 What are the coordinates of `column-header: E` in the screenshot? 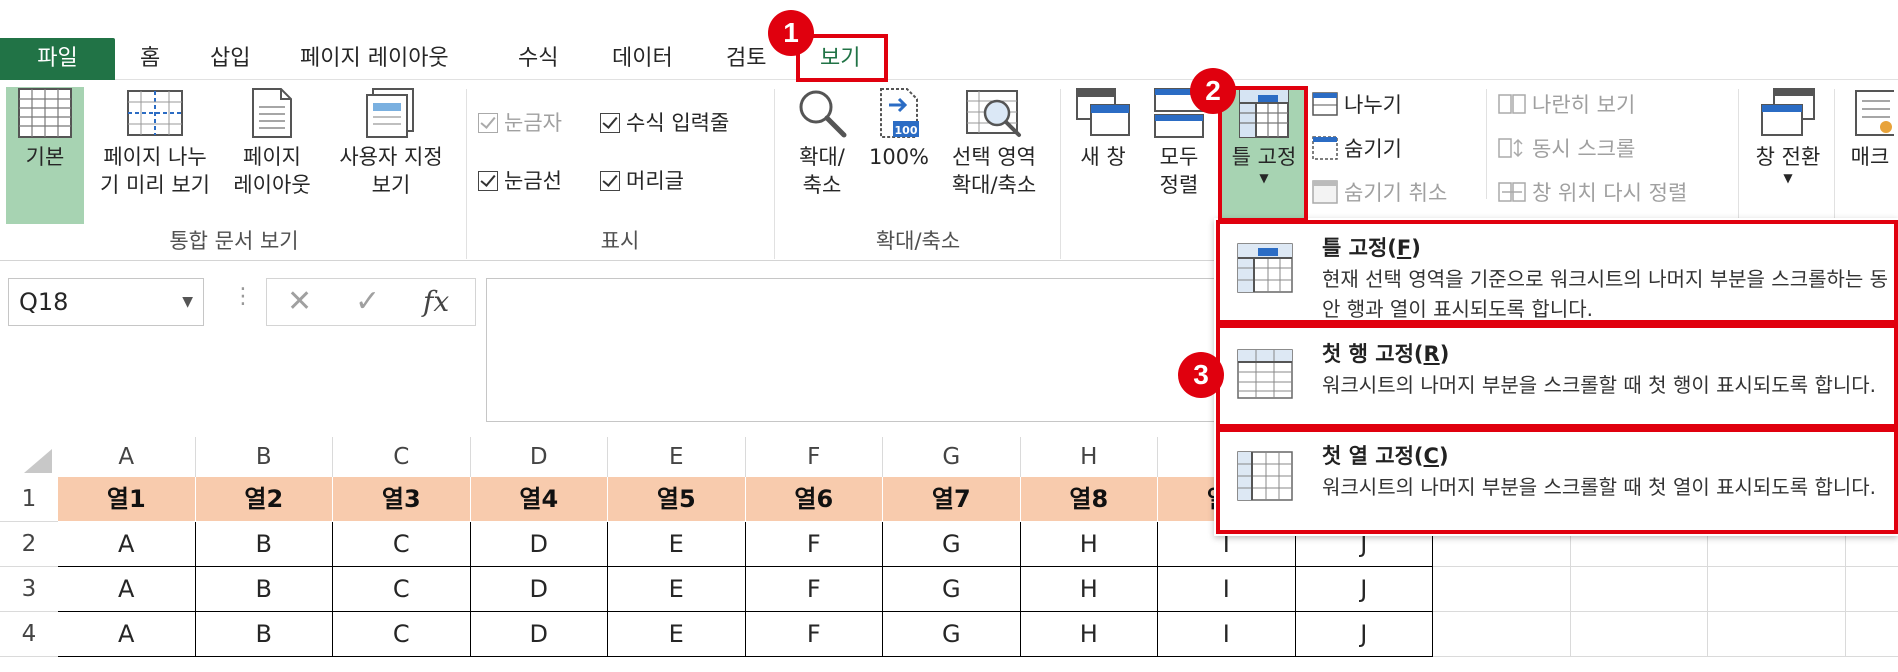 It's located at (677, 457).